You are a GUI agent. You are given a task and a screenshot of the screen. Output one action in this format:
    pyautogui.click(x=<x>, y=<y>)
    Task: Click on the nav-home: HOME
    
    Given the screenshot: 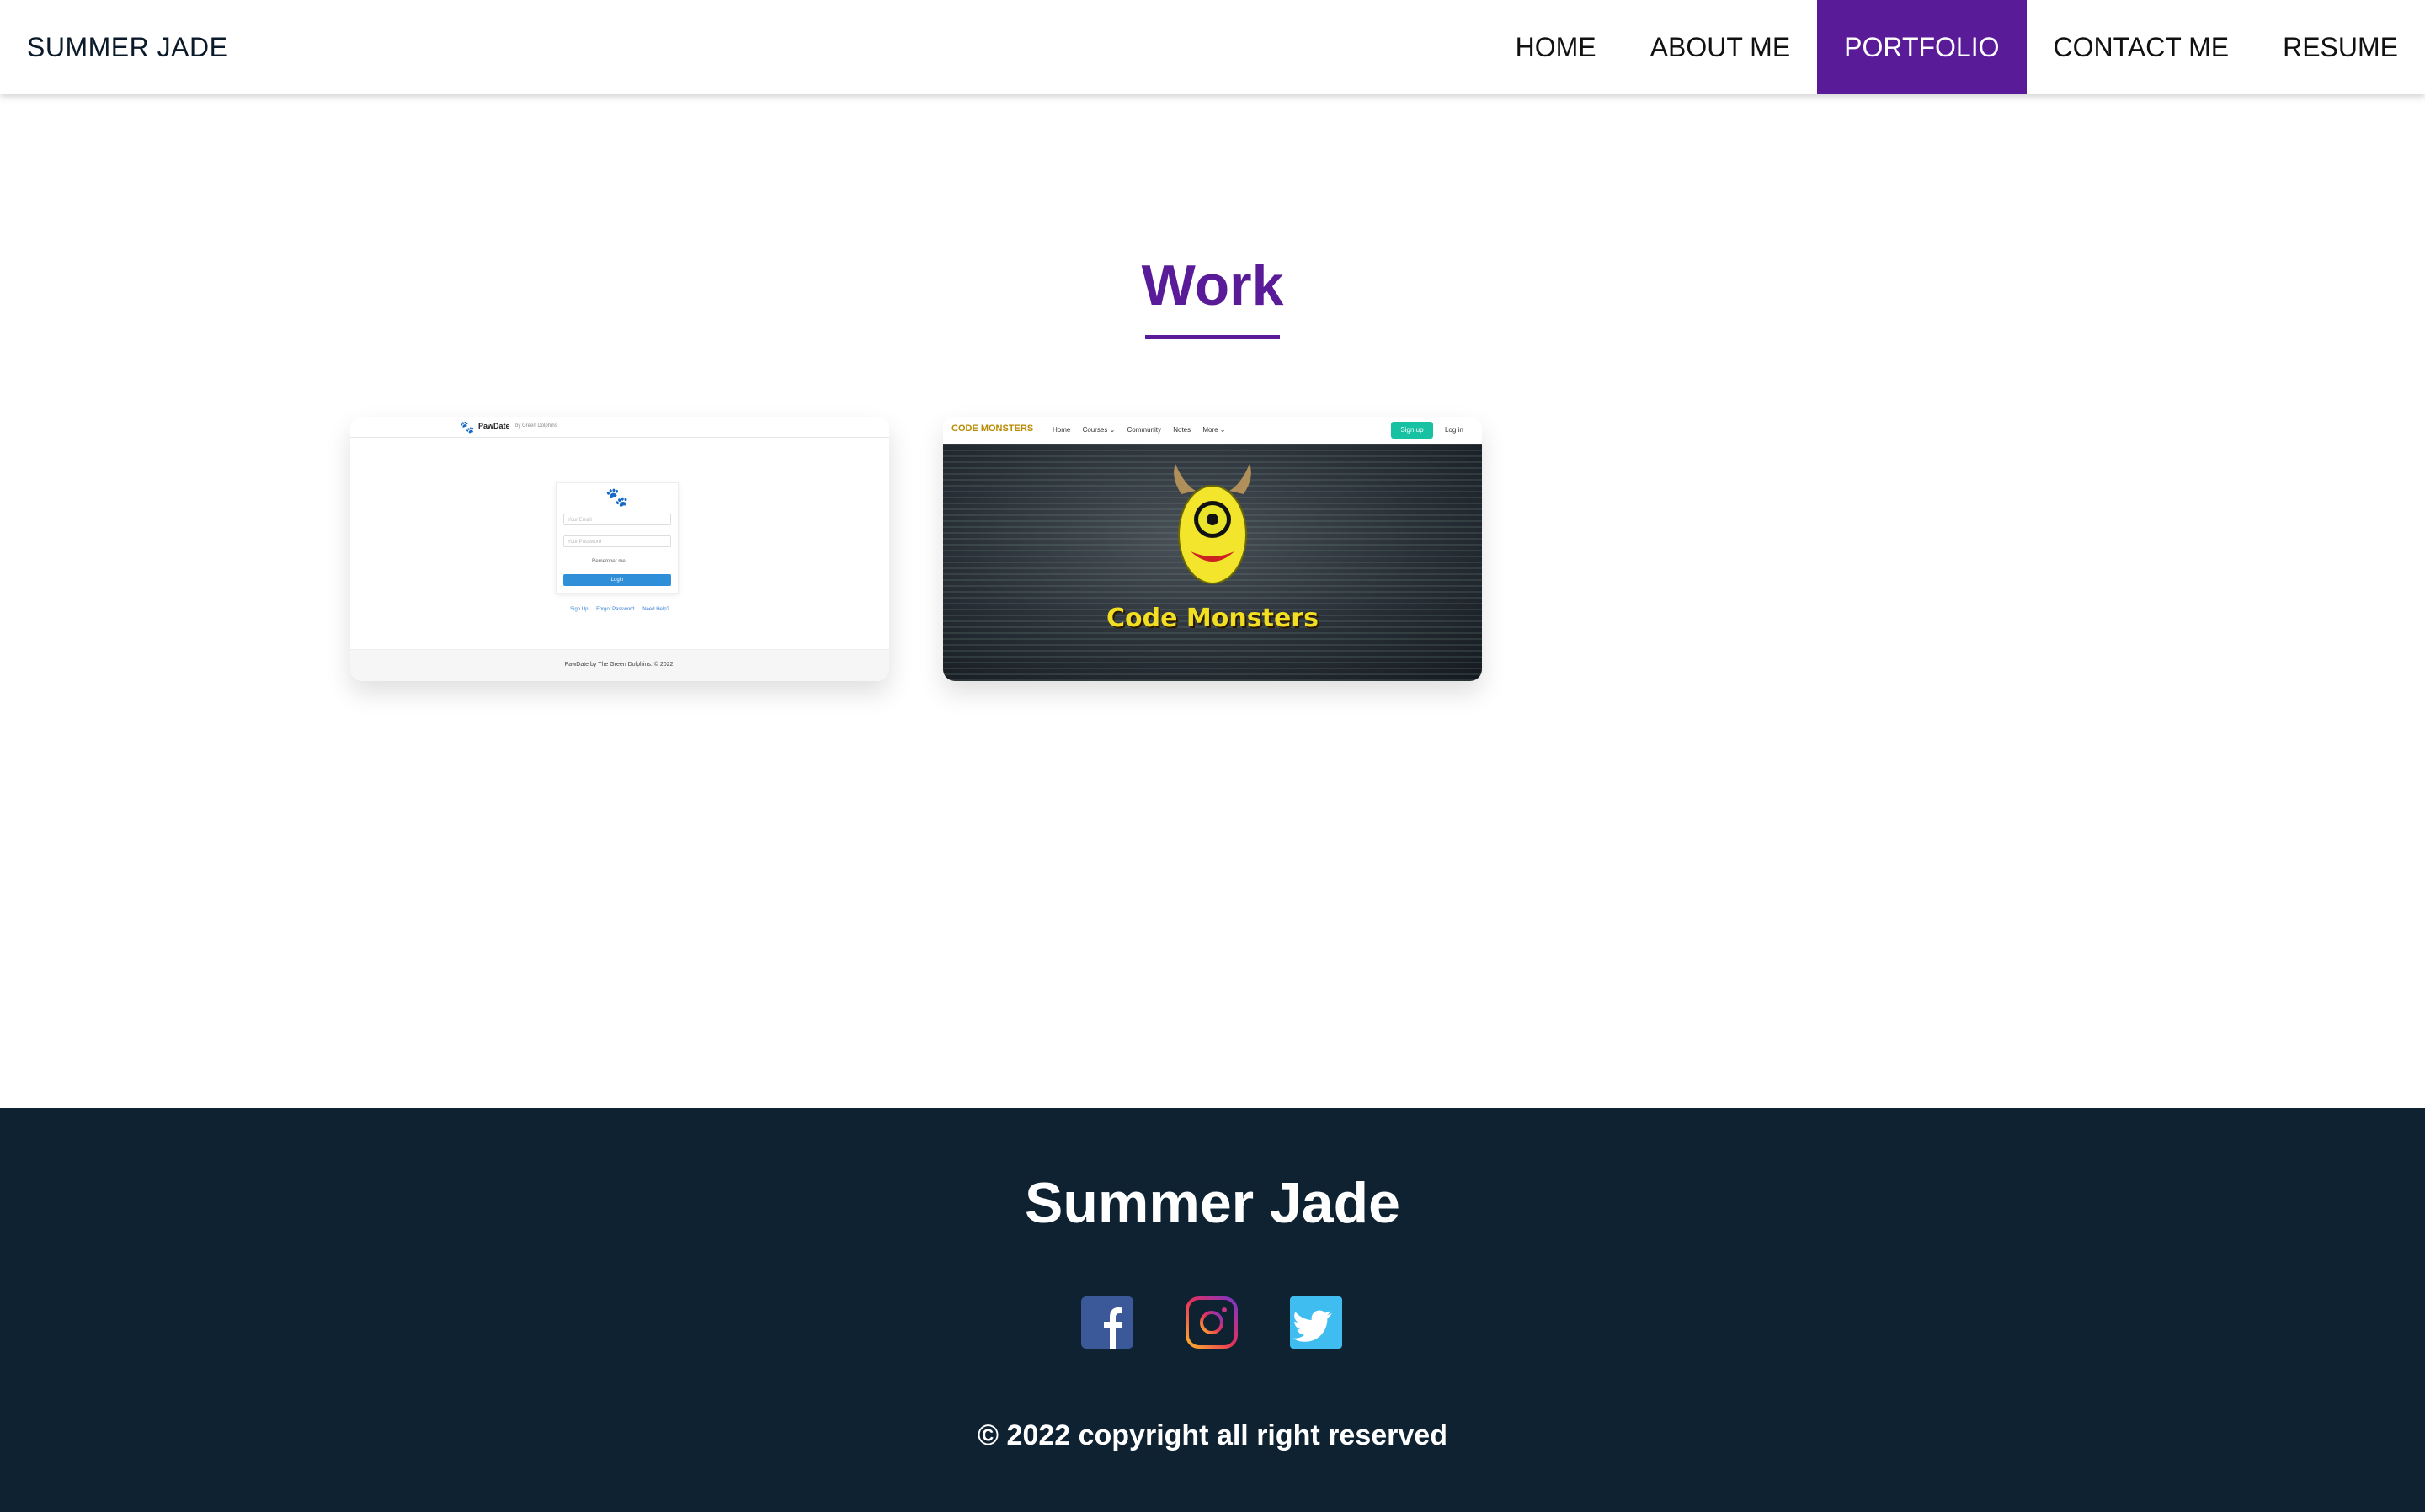 What is the action you would take?
    pyautogui.click(x=1556, y=47)
    